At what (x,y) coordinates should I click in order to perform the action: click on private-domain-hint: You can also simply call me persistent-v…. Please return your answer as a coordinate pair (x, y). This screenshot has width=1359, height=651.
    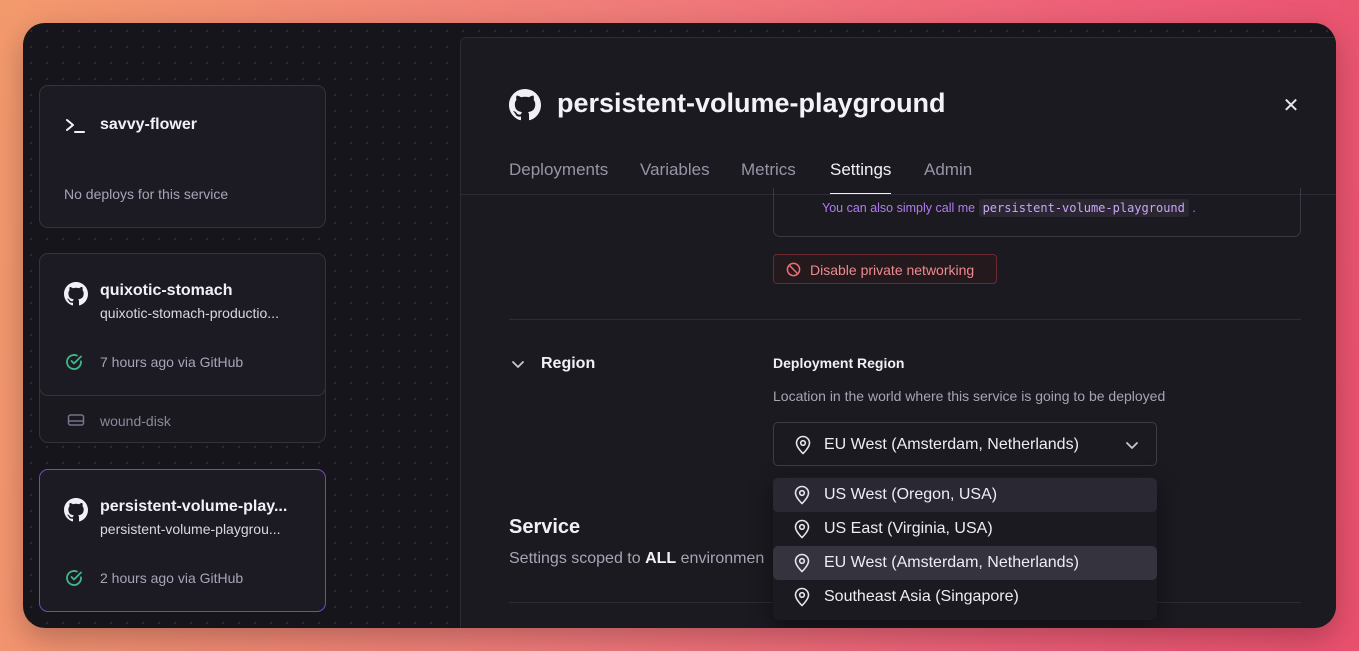
    Looking at the image, I should click on (1009, 208).